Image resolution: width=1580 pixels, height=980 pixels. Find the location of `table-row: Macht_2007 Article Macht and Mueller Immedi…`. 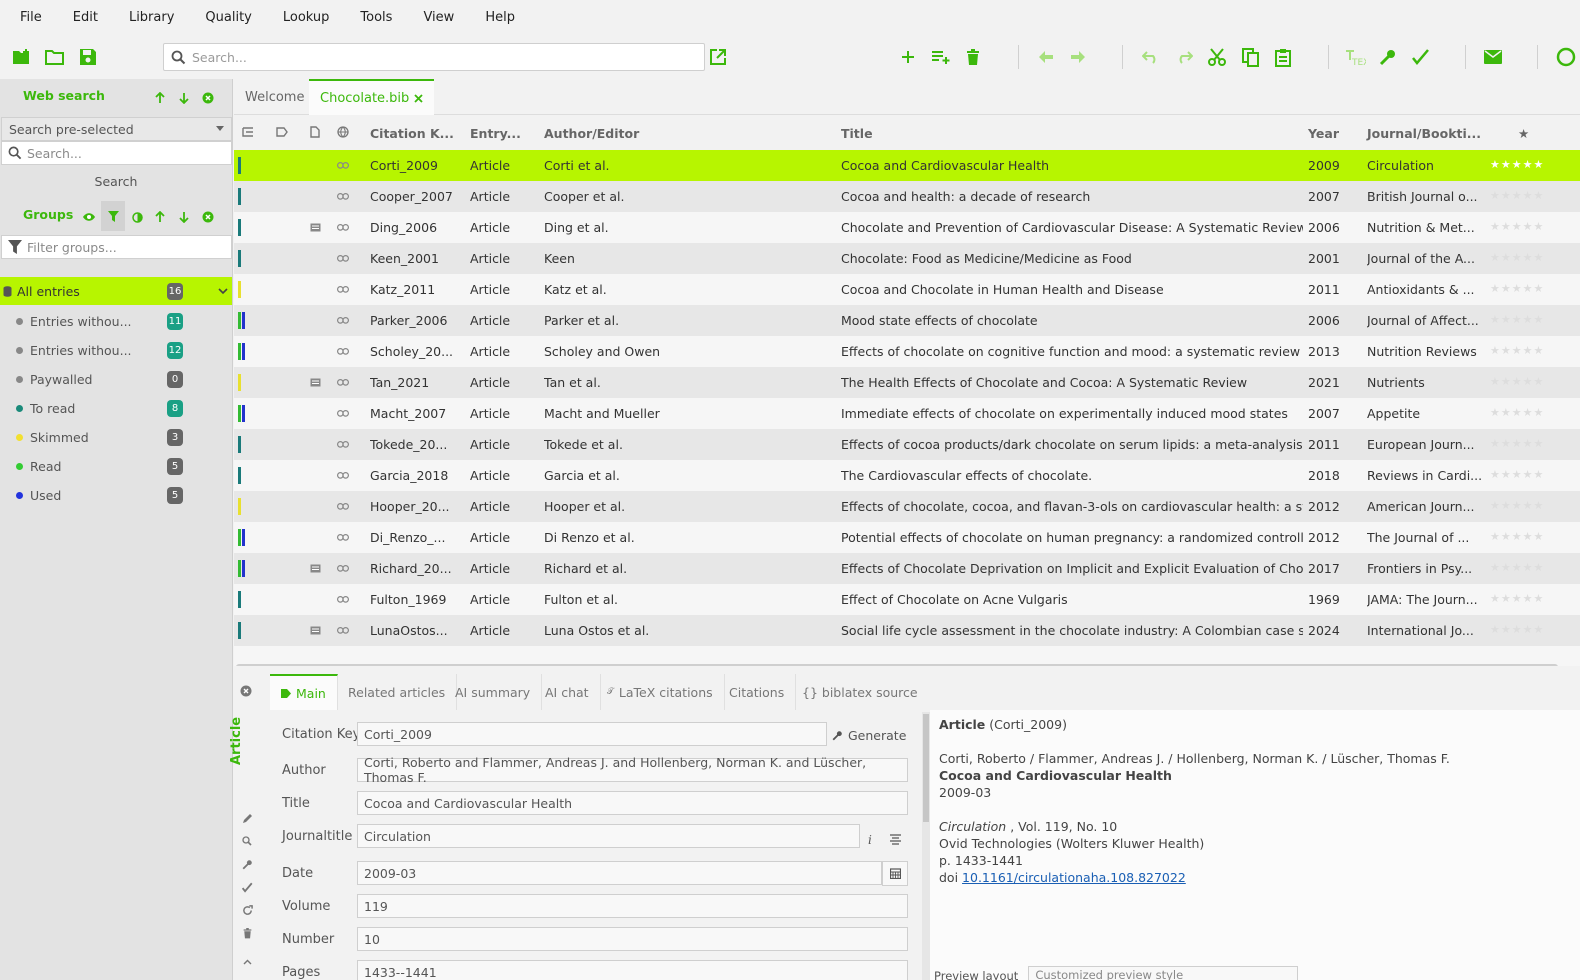

table-row: Macht_2007 Article Macht and Mueller Immedi… is located at coordinates (907, 413).